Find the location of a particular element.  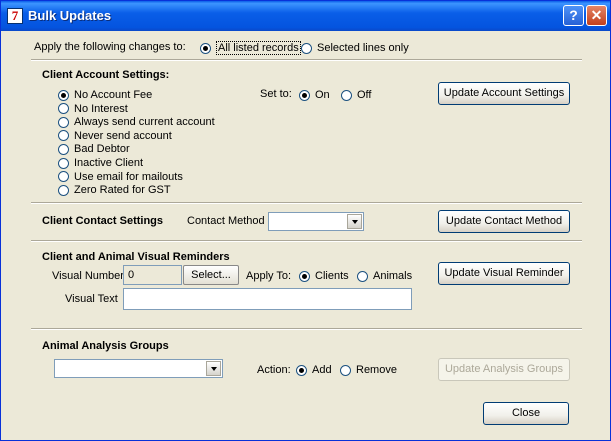

update-analysis-groups-button: Update Analysis Groups is located at coordinates (504, 369).